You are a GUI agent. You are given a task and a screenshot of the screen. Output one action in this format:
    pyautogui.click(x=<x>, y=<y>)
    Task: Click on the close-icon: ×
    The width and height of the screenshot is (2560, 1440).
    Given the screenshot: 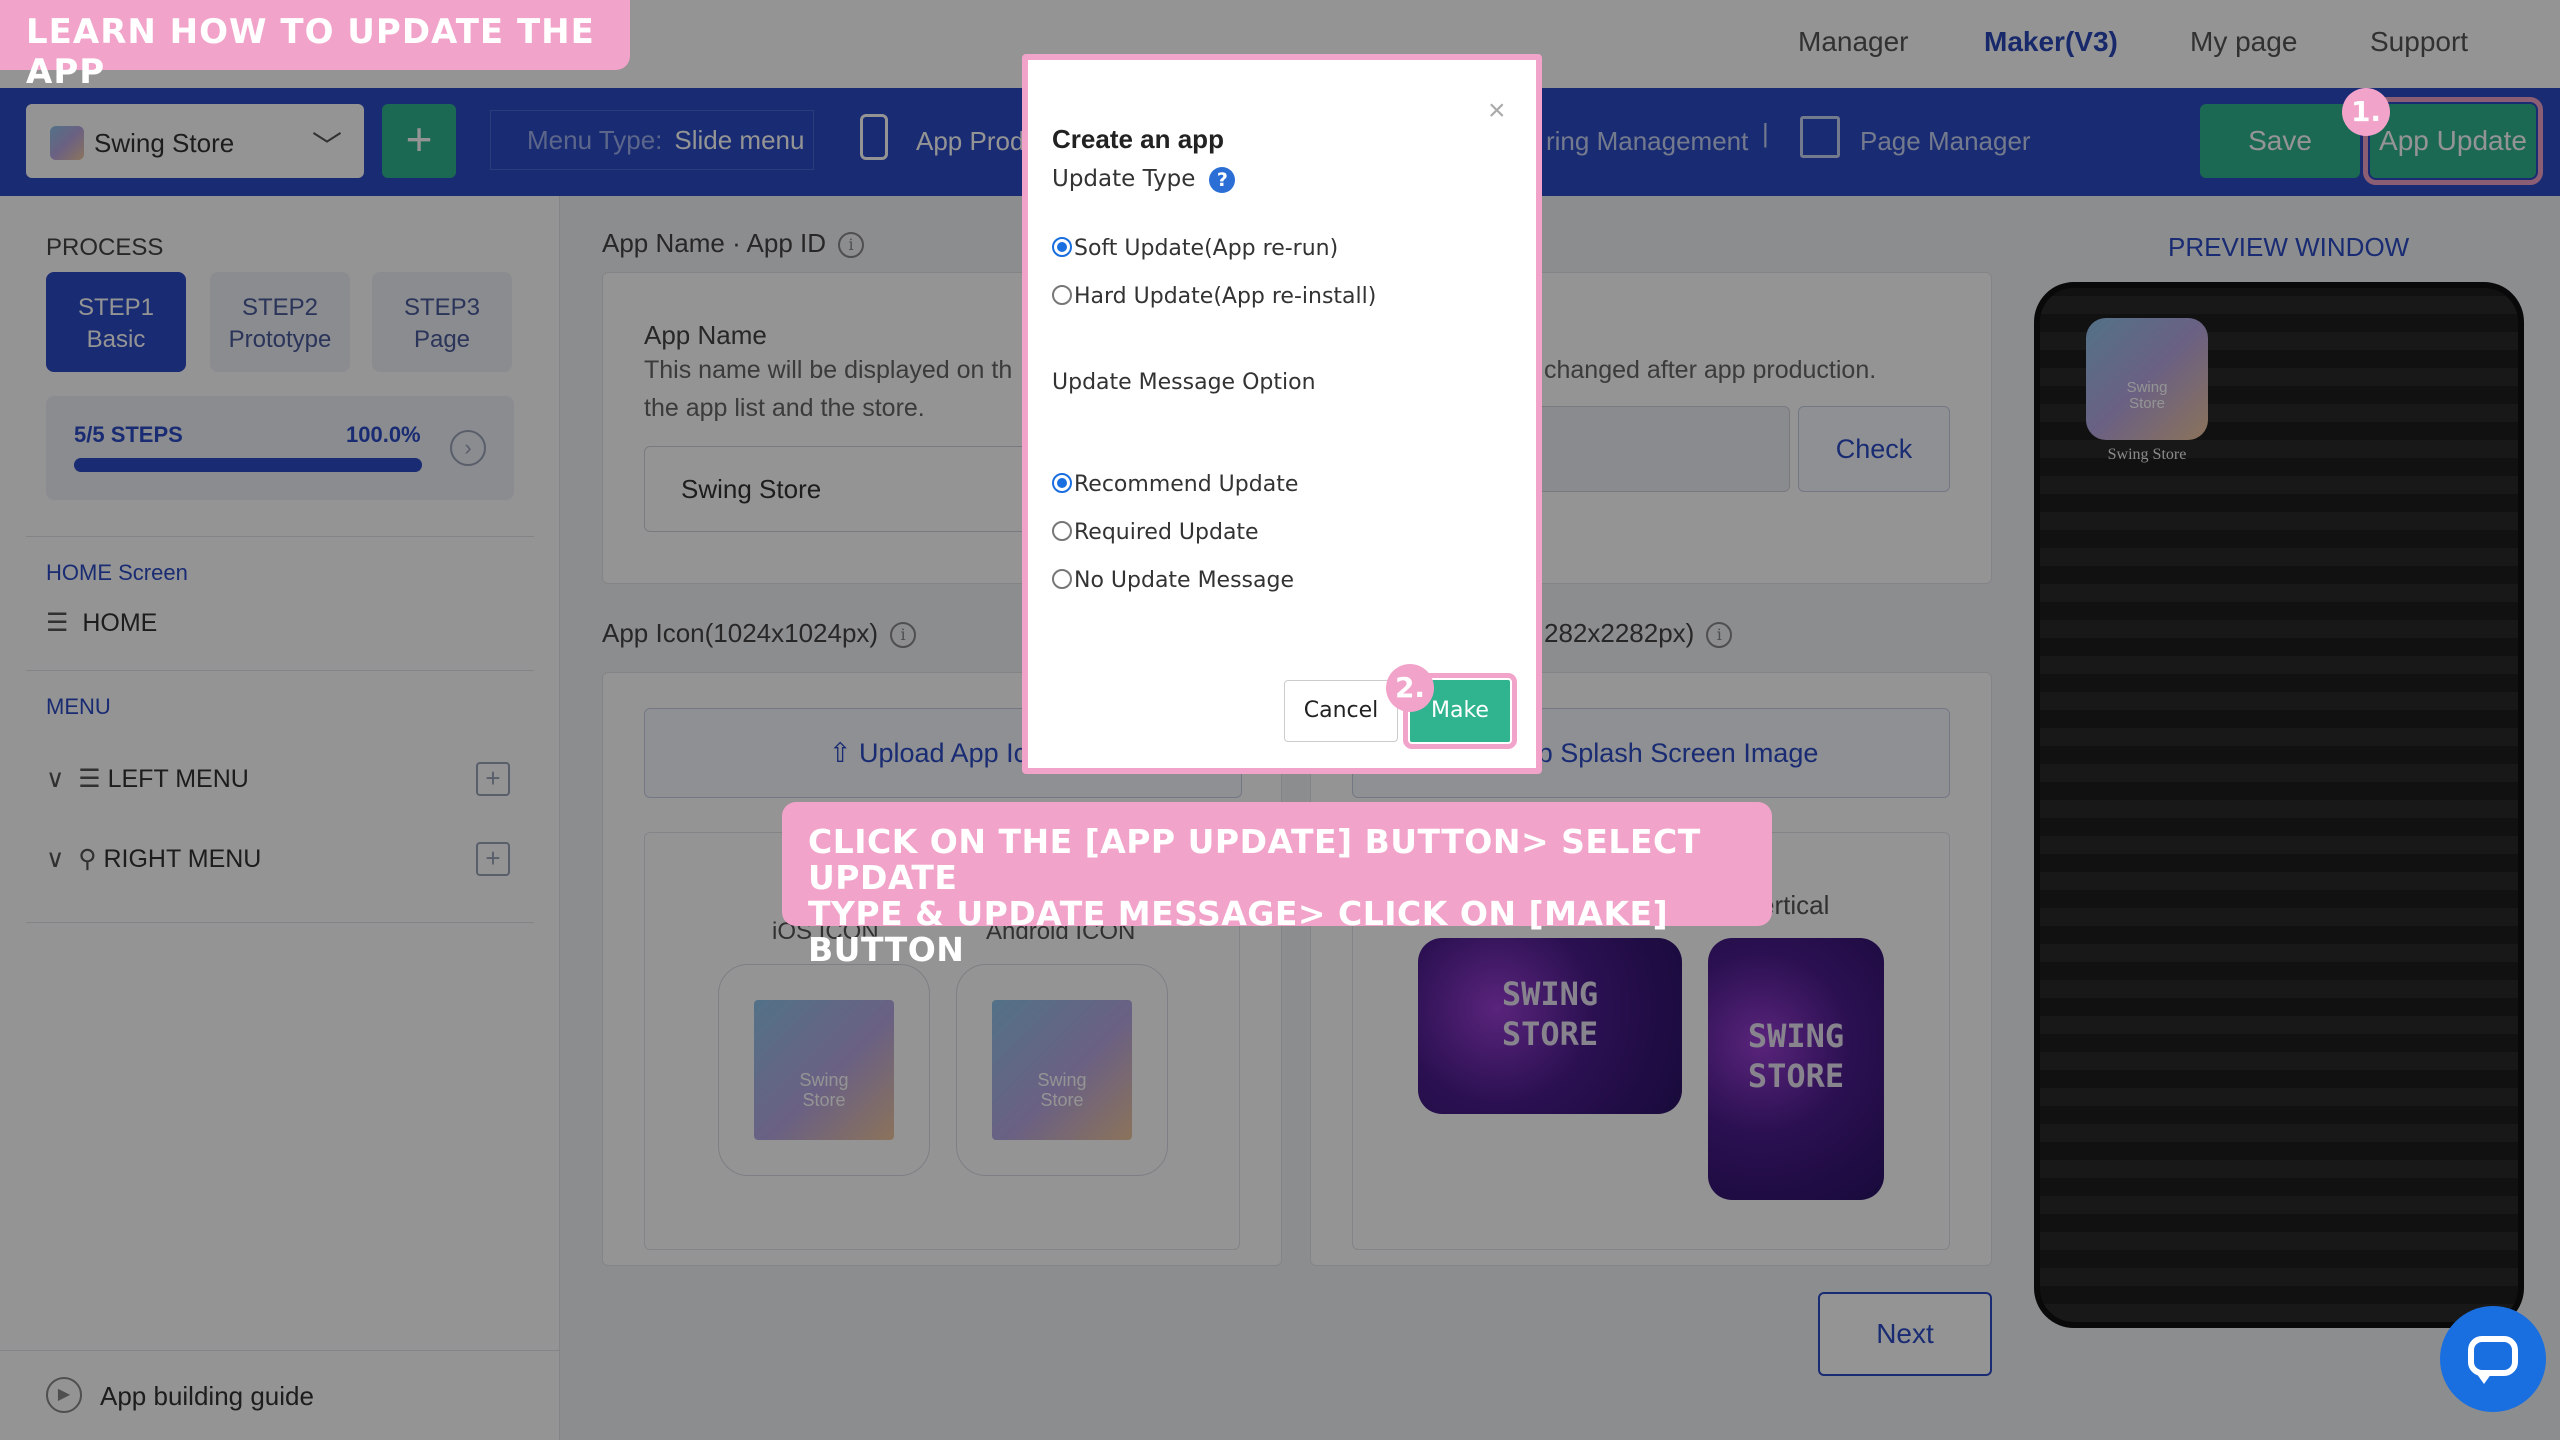 What is the action you would take?
    pyautogui.click(x=1497, y=111)
    